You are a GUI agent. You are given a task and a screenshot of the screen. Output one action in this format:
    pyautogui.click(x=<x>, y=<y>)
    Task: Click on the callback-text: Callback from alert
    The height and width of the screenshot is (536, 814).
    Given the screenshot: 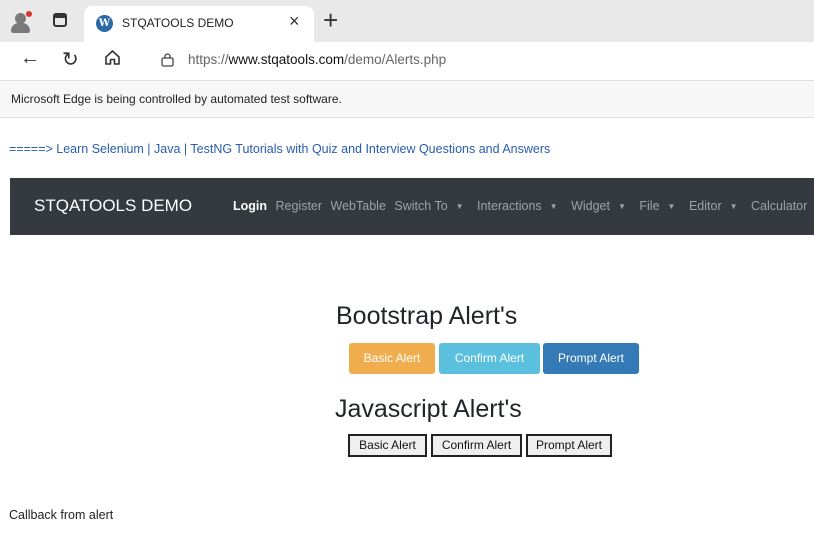 What is the action you would take?
    pyautogui.click(x=61, y=515)
    